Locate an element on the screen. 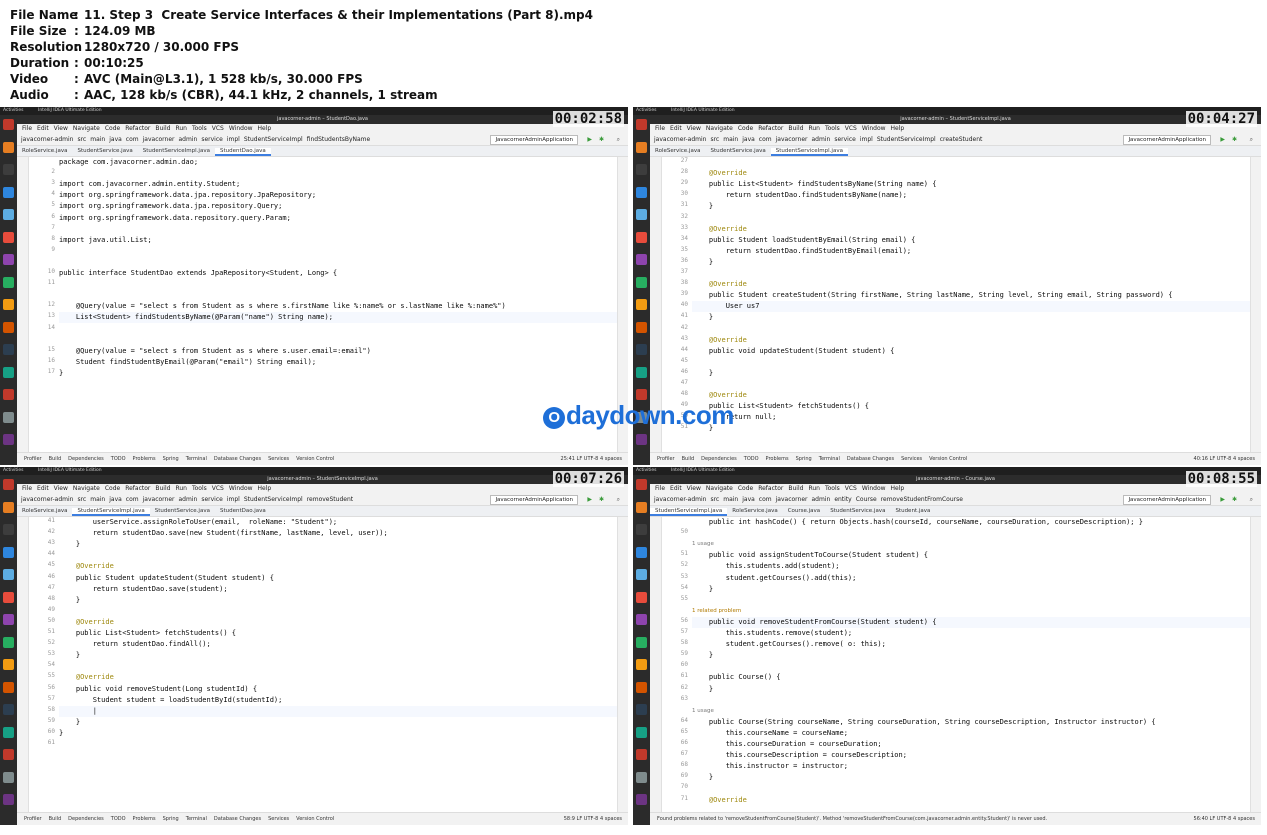 The width and height of the screenshot is (1267, 835). debug-icon: ✱ is located at coordinates (601, 499).